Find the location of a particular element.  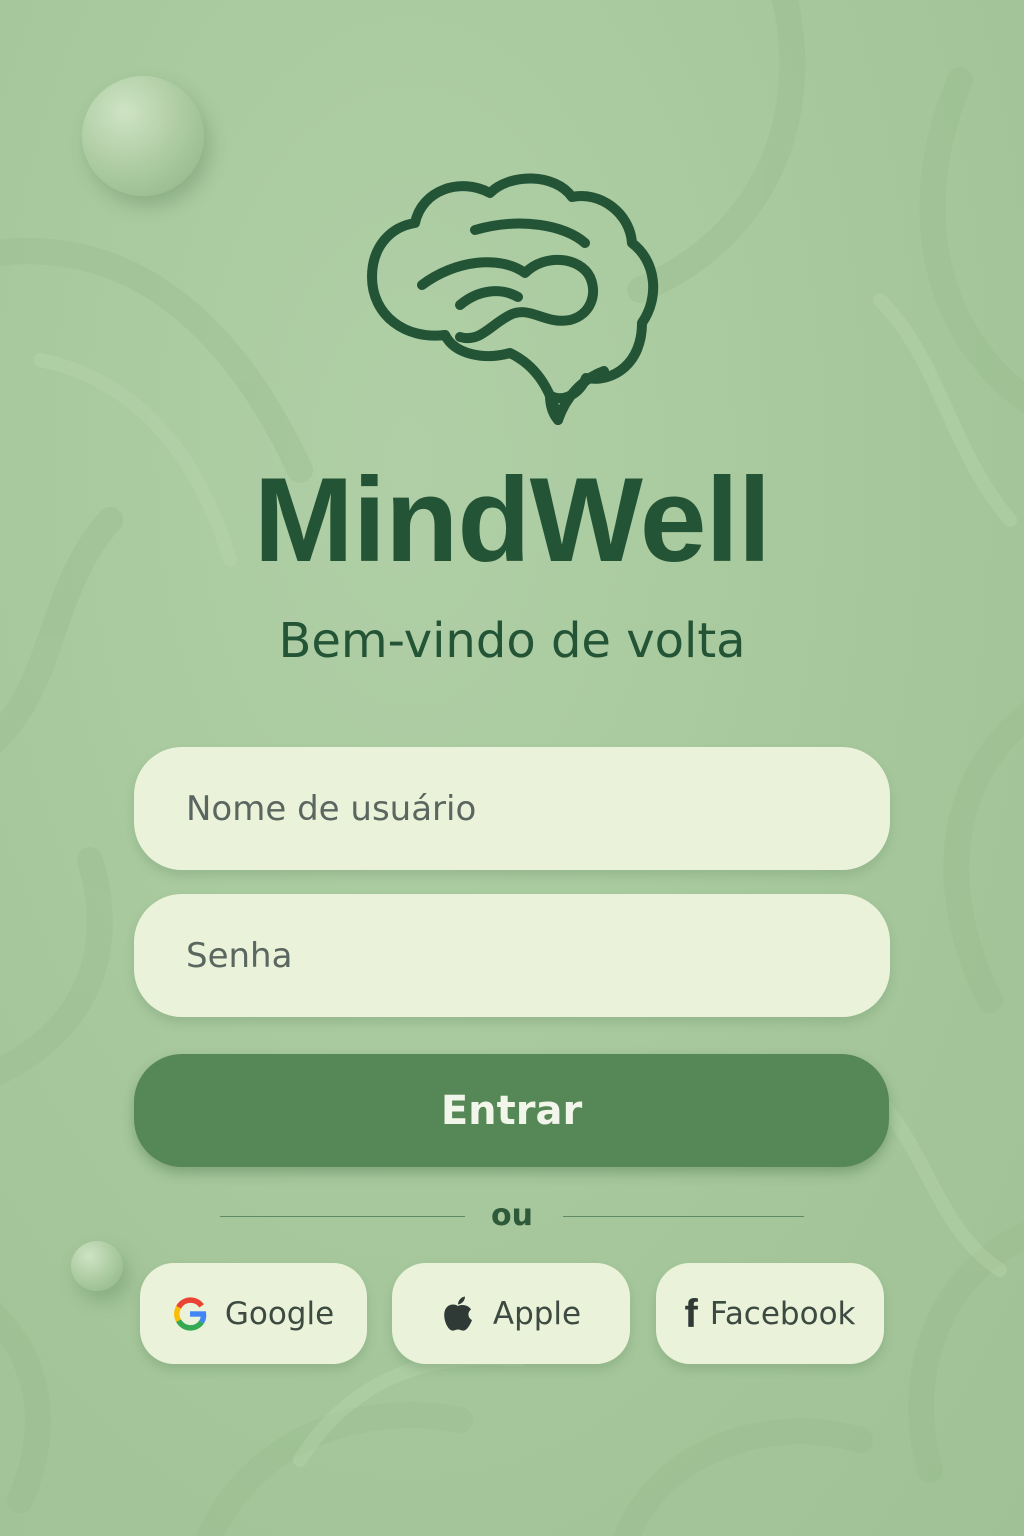

welcome-subtitle: Bem-vindo de volta is located at coordinates (512, 641).